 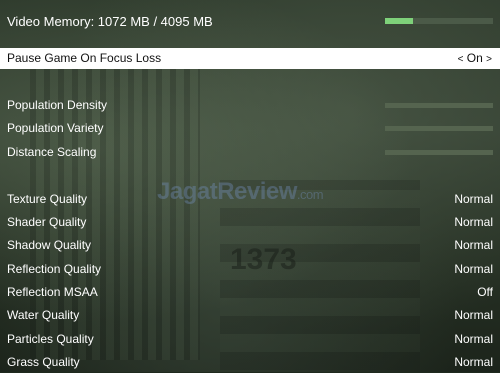 I want to click on shadow-quality-row: Shadow Quality Normal, so click(x=250, y=247).